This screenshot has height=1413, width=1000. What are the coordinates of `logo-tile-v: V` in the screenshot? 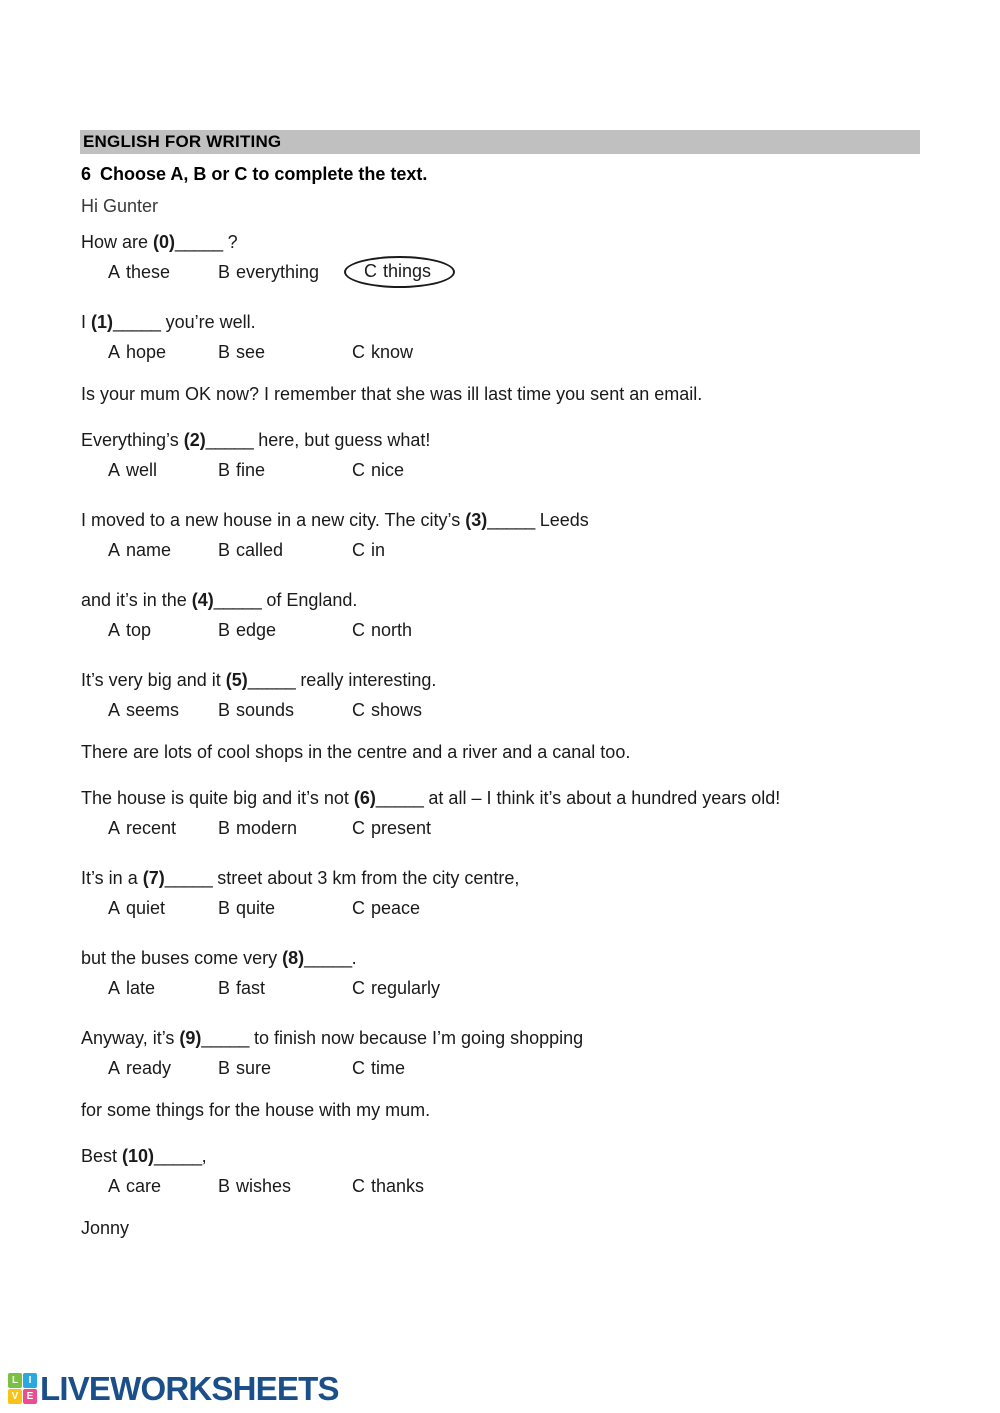 It's located at (15, 1396).